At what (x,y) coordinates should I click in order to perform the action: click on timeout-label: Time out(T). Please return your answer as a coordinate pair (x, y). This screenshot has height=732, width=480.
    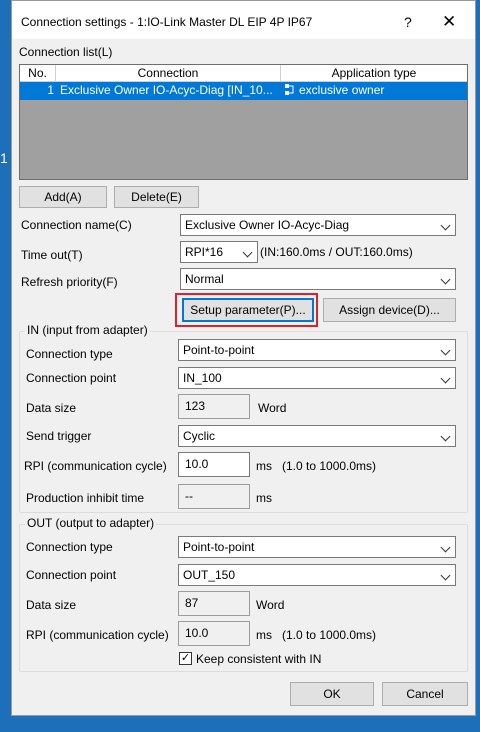
    Looking at the image, I should click on (52, 255).